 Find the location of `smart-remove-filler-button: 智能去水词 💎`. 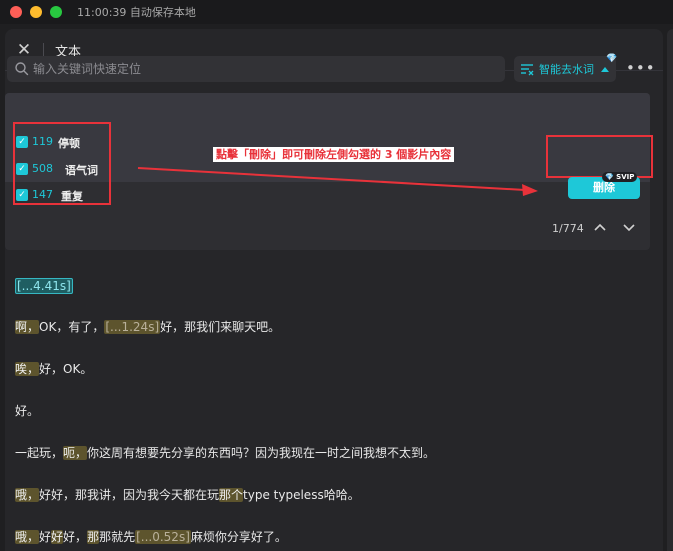

smart-remove-filler-button: 智能去水词 💎 is located at coordinates (566, 68).